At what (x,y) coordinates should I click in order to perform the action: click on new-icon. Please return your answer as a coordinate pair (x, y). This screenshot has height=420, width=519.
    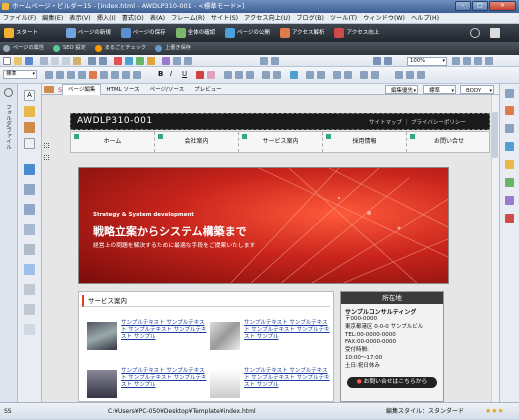
    Looking at the image, I should click on (7, 61).